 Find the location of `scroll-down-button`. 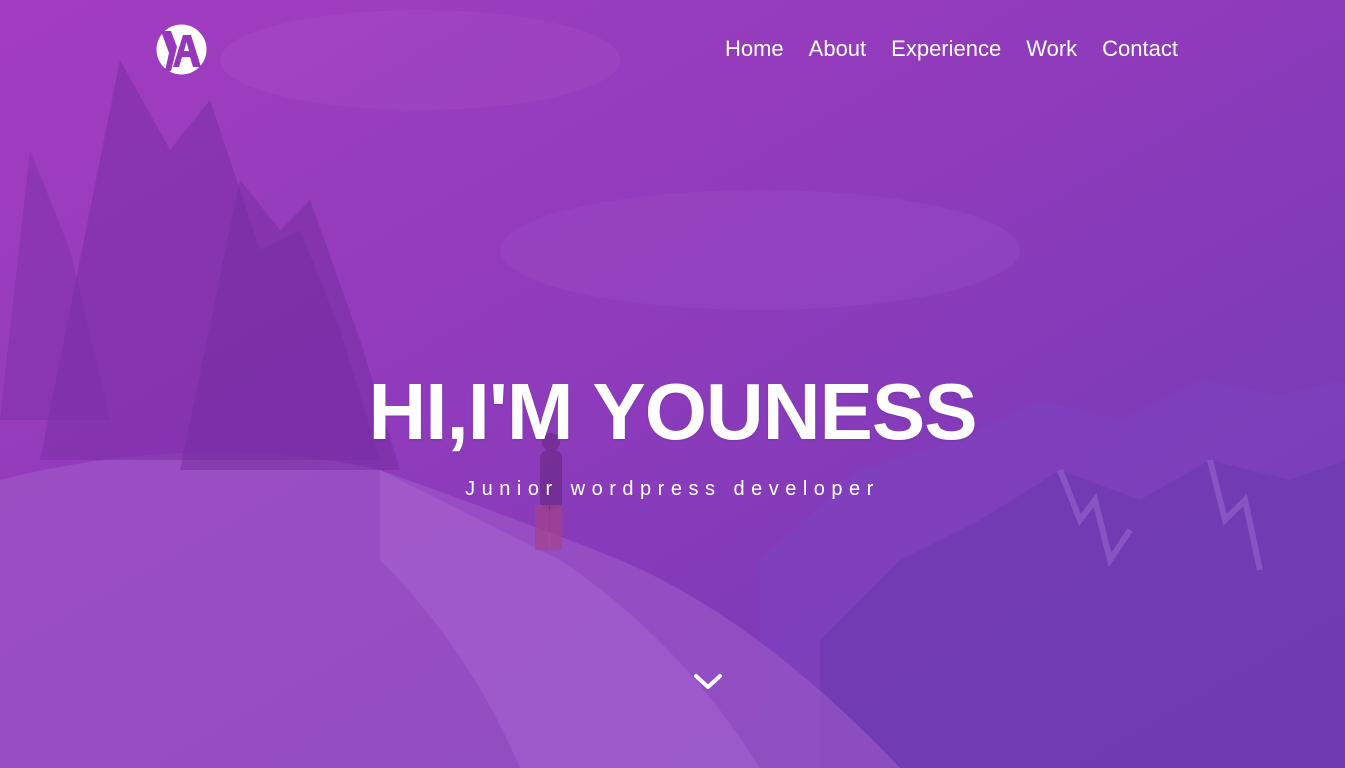

scroll-down-button is located at coordinates (708, 682).